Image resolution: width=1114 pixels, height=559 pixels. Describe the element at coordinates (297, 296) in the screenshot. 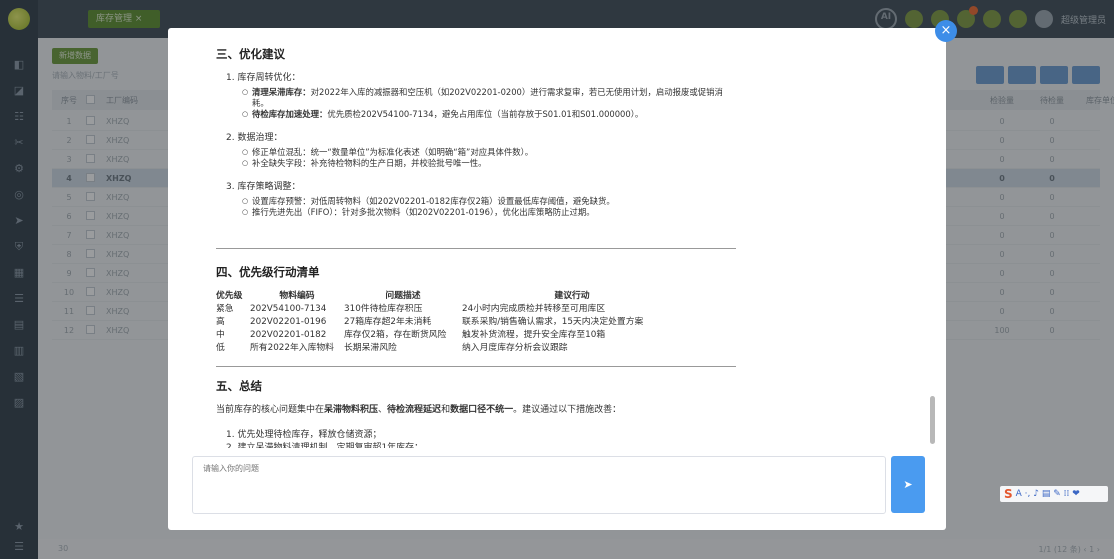

I see `th-material: 物料编码` at that location.